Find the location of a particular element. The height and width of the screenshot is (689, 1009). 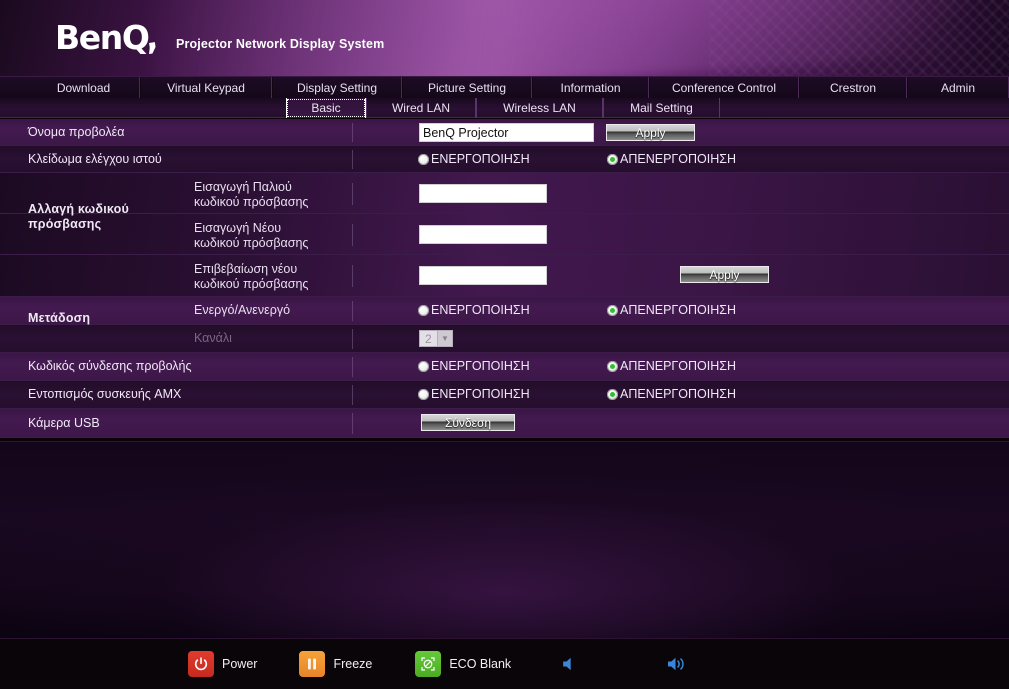

main-nav-tab-crestron: Crestron is located at coordinates (853, 87).